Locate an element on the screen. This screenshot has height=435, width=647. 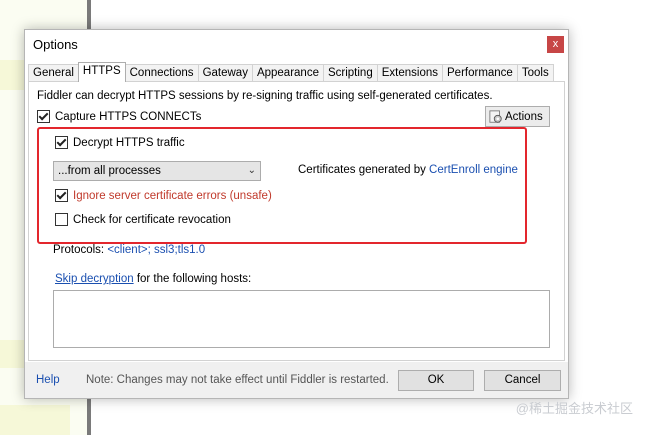
skip-decryption-row: Skip decryption for the following hosts: is located at coordinates (153, 279).